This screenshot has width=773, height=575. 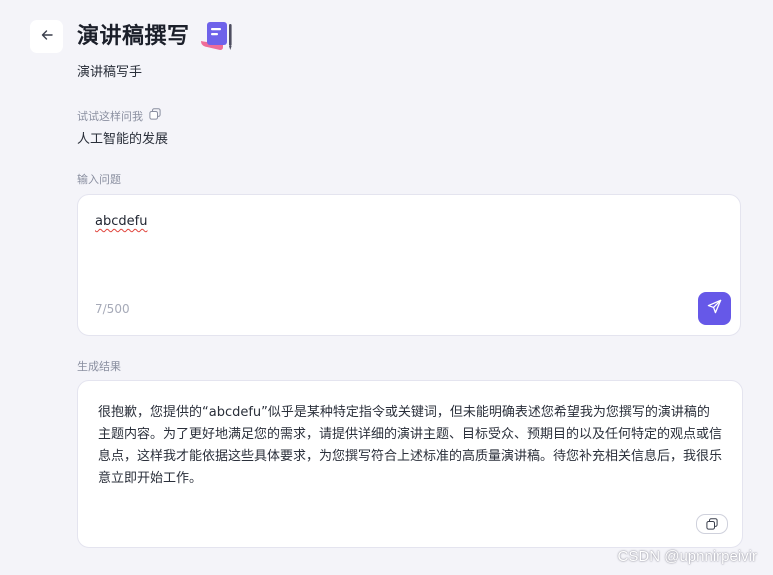 What do you see at coordinates (112, 309) in the screenshot?
I see `character-counter: 7/500` at bounding box center [112, 309].